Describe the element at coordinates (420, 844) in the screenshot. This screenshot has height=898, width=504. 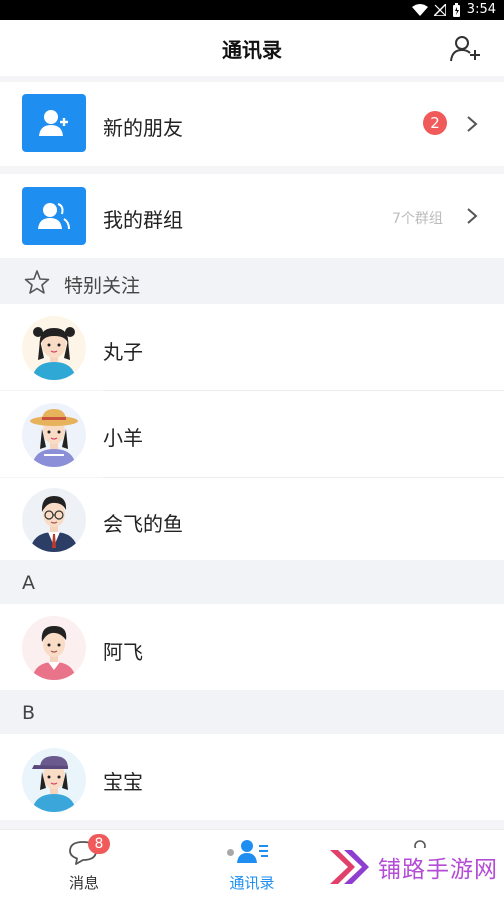
I see `profile-icon` at that location.